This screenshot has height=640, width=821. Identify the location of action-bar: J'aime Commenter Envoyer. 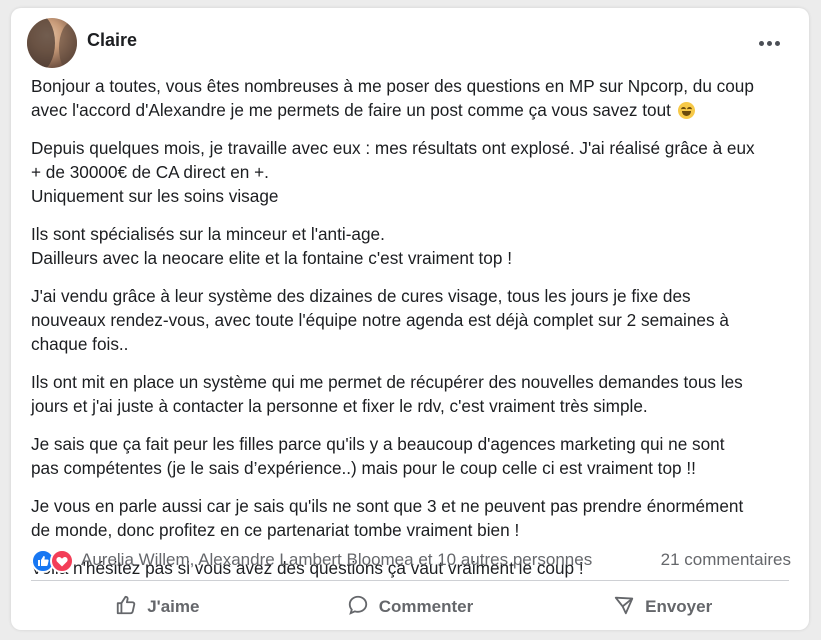
(410, 607).